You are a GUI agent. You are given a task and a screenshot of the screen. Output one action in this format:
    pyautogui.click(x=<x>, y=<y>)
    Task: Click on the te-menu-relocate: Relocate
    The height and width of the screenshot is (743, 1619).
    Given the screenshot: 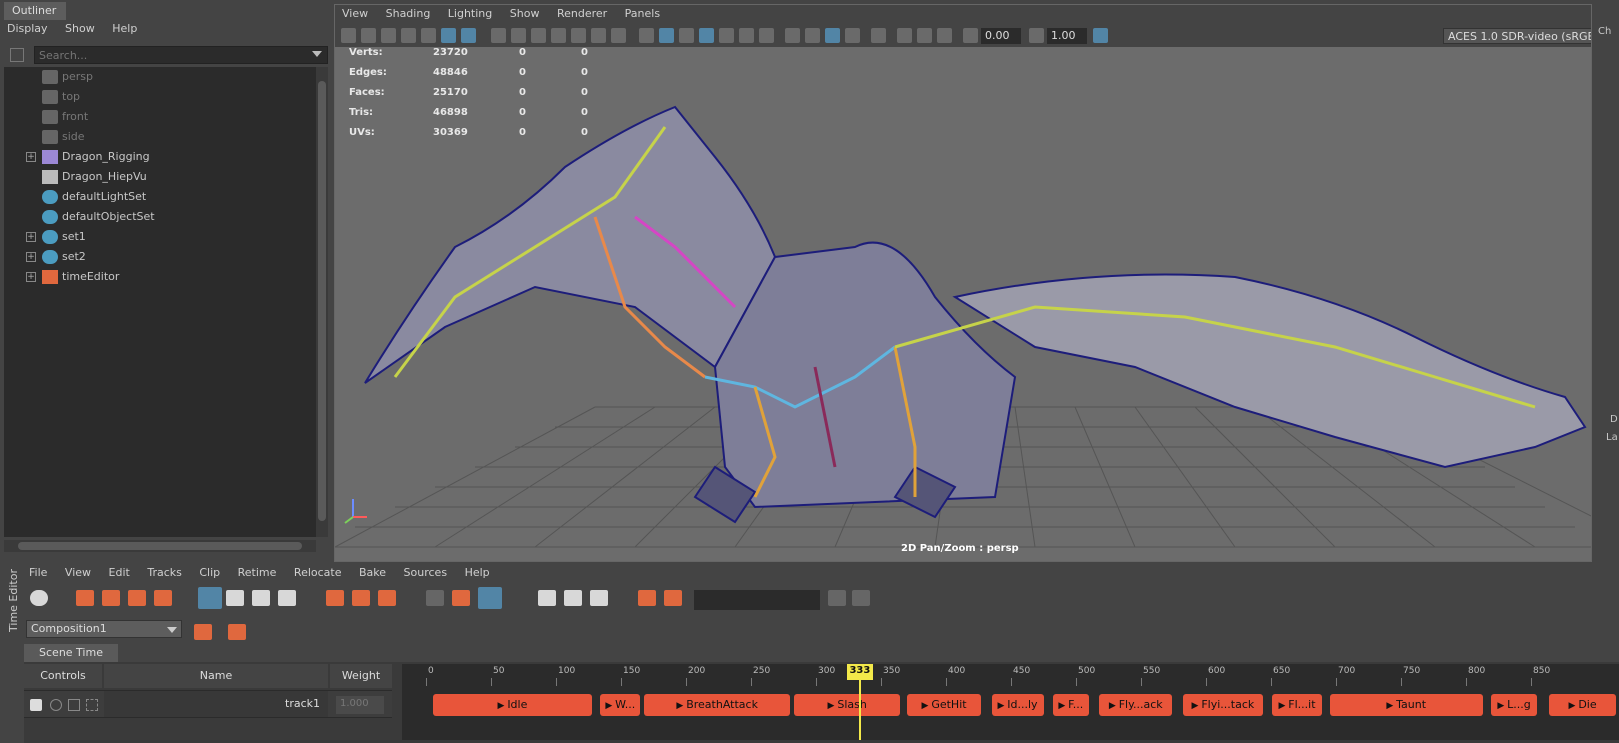 What is the action you would take?
    pyautogui.click(x=318, y=572)
    